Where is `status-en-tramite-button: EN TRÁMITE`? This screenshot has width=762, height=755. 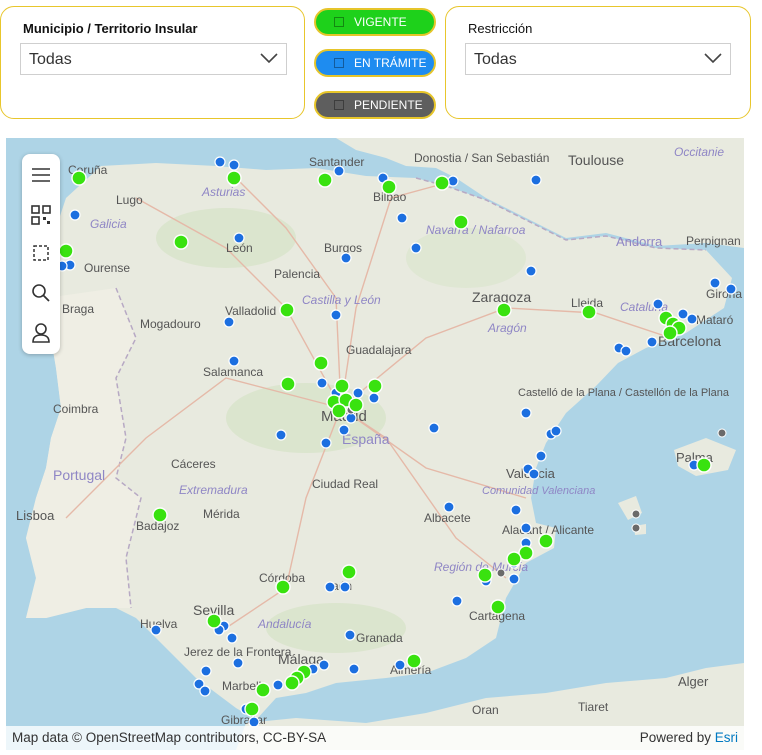
status-en-tramite-button: EN TRÁMITE is located at coordinates (375, 63).